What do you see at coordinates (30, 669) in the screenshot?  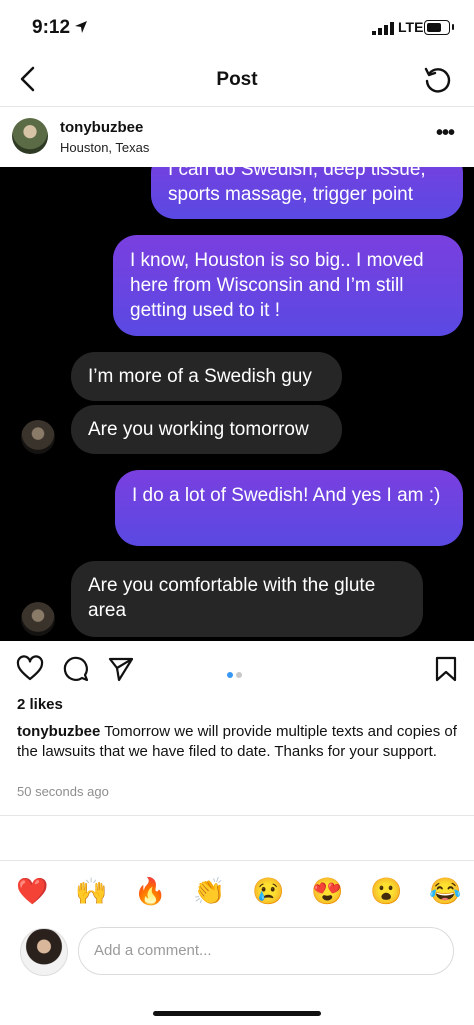 I see `heart-icon` at bounding box center [30, 669].